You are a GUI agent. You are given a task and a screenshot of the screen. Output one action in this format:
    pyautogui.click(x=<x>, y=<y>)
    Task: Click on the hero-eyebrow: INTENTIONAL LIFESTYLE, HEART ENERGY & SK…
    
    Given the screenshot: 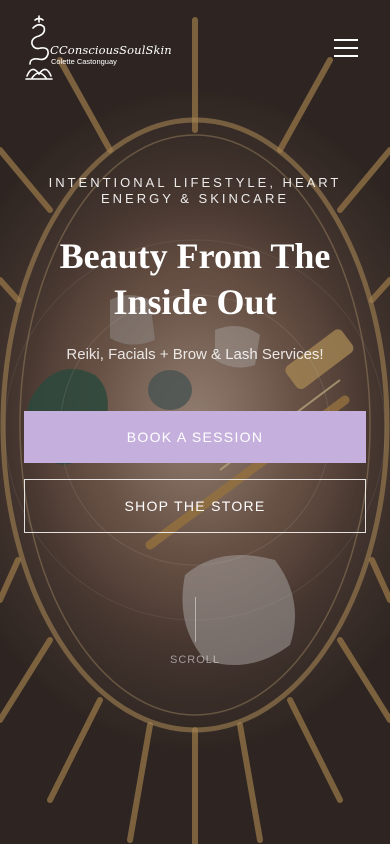 What is the action you would take?
    pyautogui.click(x=195, y=190)
    